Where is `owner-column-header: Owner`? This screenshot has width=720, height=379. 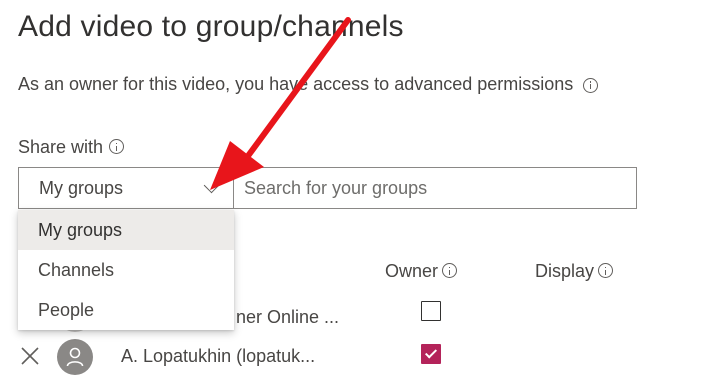
owner-column-header: Owner is located at coordinates (421, 271).